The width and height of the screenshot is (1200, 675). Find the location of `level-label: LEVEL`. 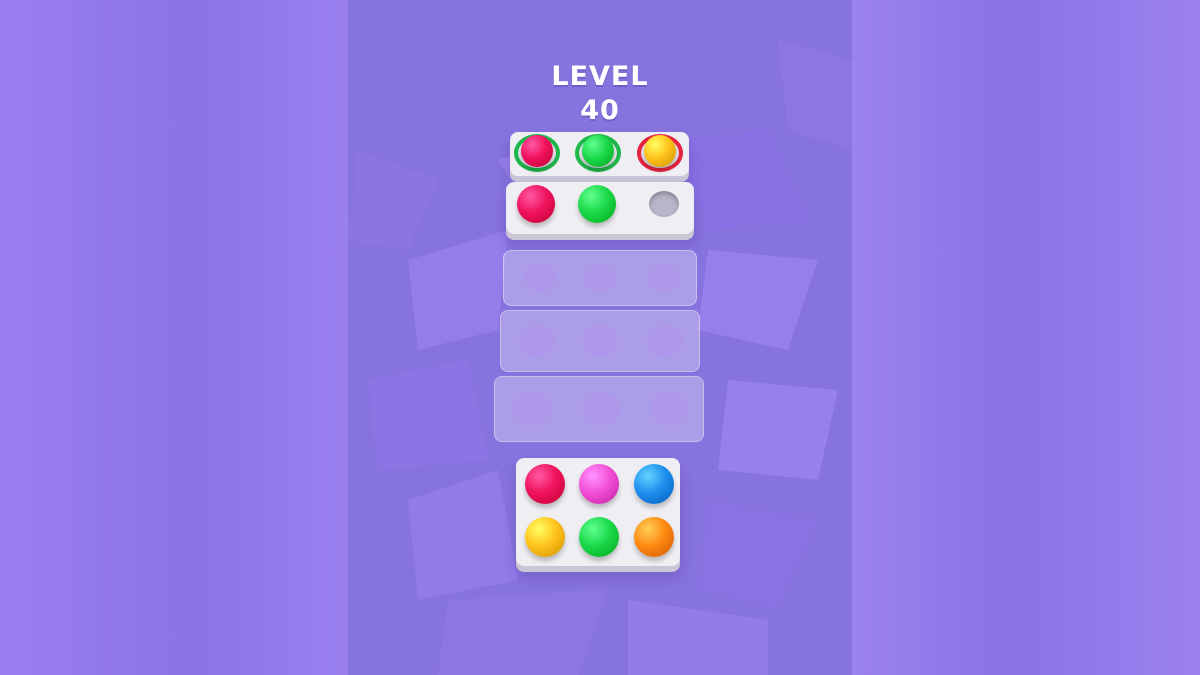

level-label: LEVEL is located at coordinates (600, 76).